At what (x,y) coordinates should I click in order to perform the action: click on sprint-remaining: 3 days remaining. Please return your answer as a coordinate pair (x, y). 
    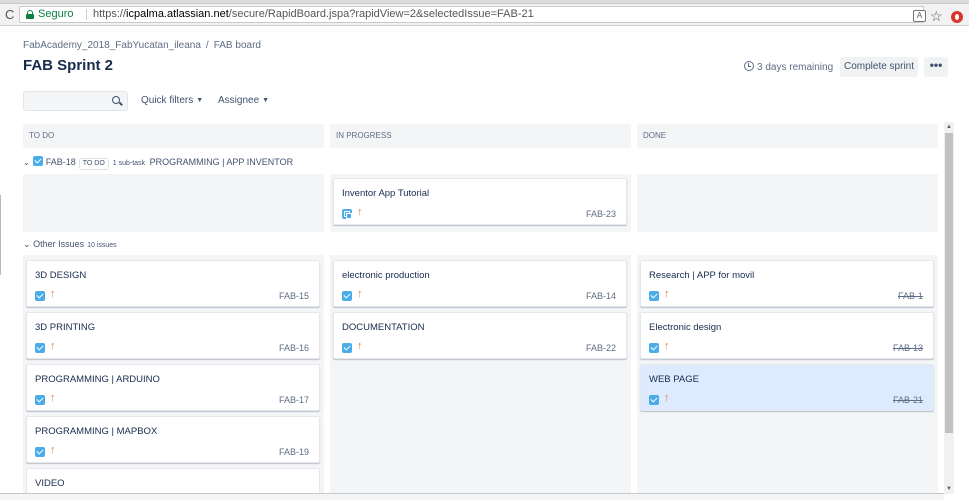
    Looking at the image, I should click on (788, 67).